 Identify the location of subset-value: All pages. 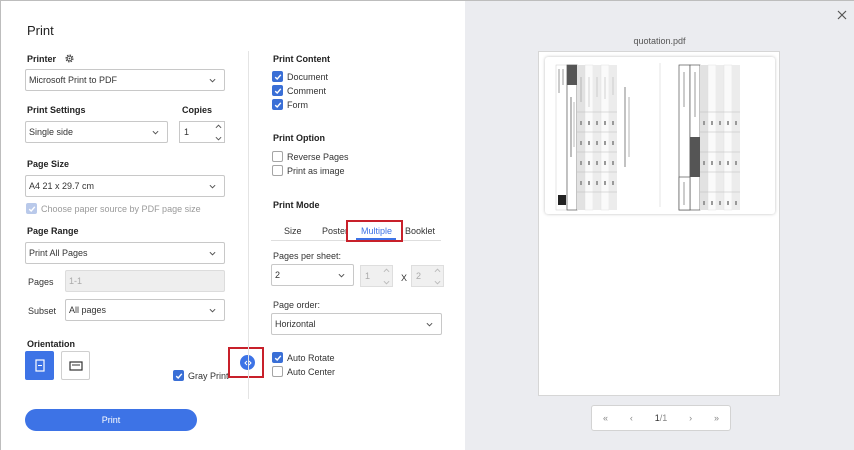
(88, 310).